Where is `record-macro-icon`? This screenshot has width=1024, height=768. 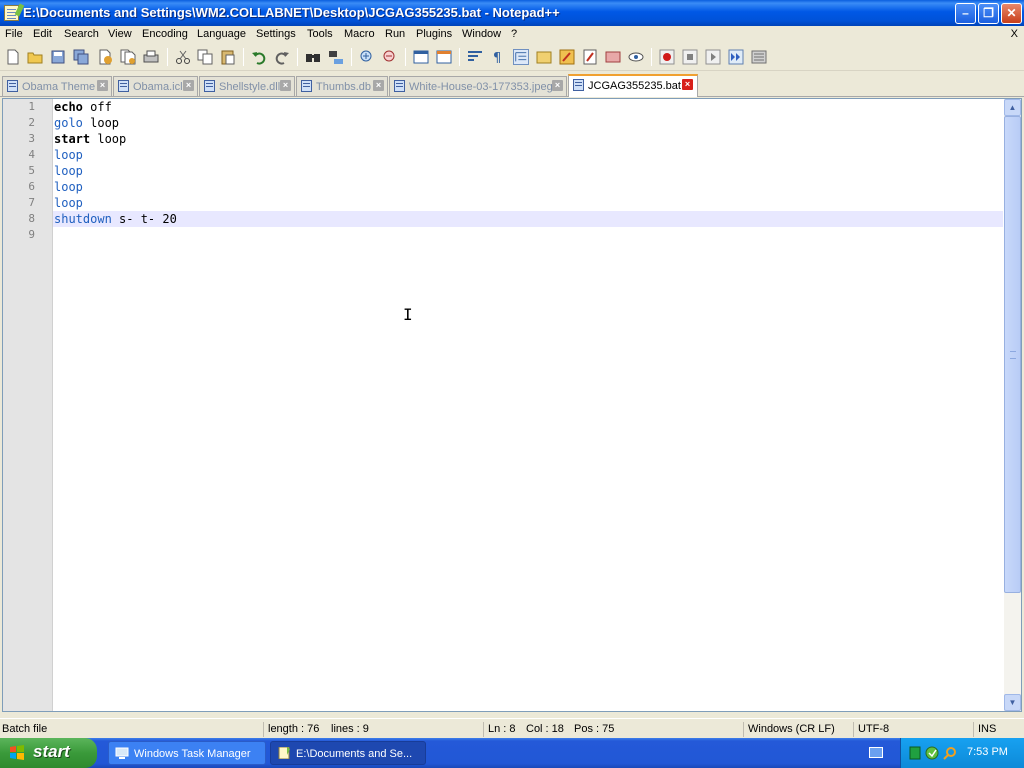 record-macro-icon is located at coordinates (667, 57).